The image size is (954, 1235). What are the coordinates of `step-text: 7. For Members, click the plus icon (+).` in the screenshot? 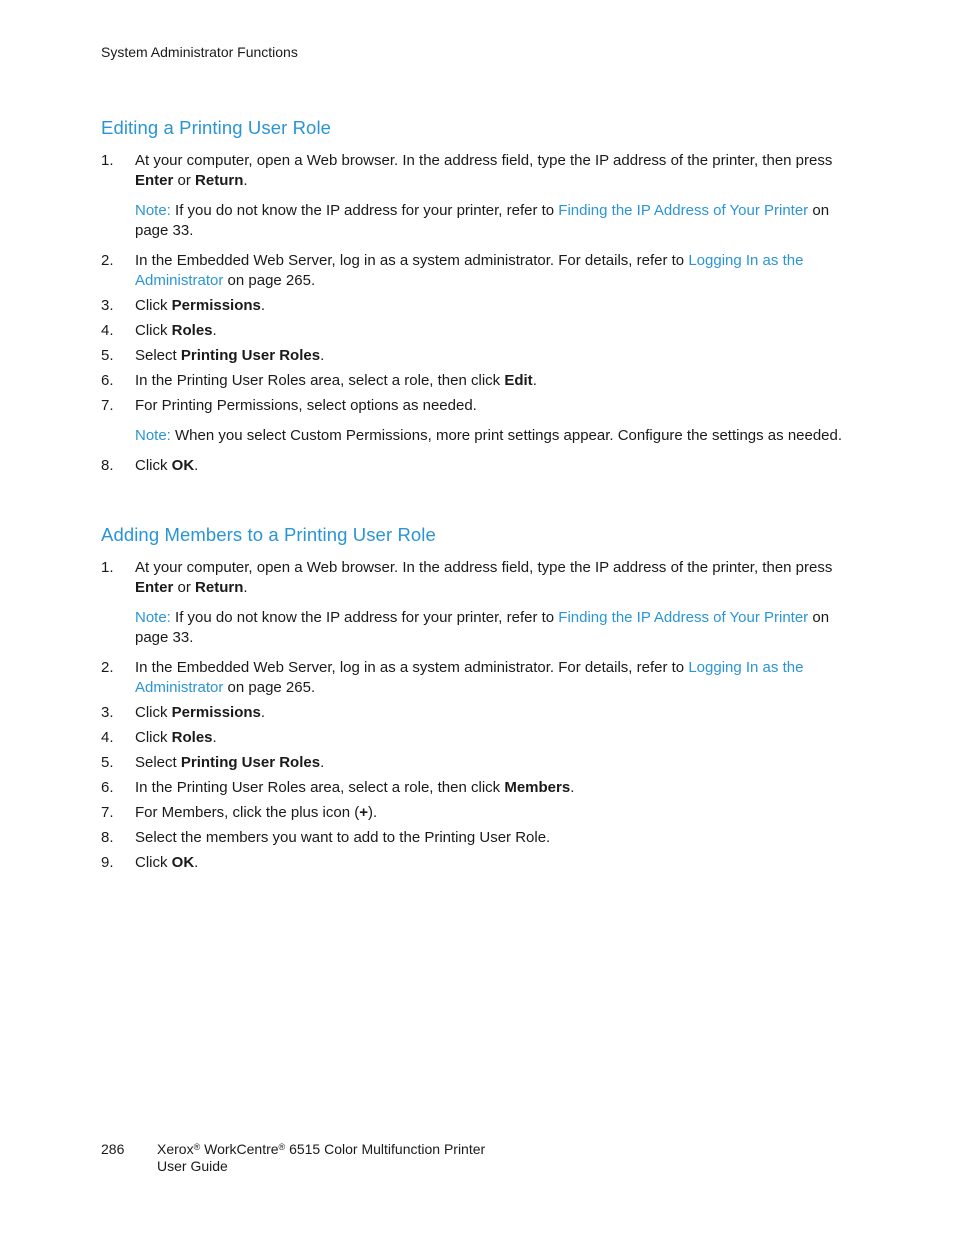 It's located at (476, 813).